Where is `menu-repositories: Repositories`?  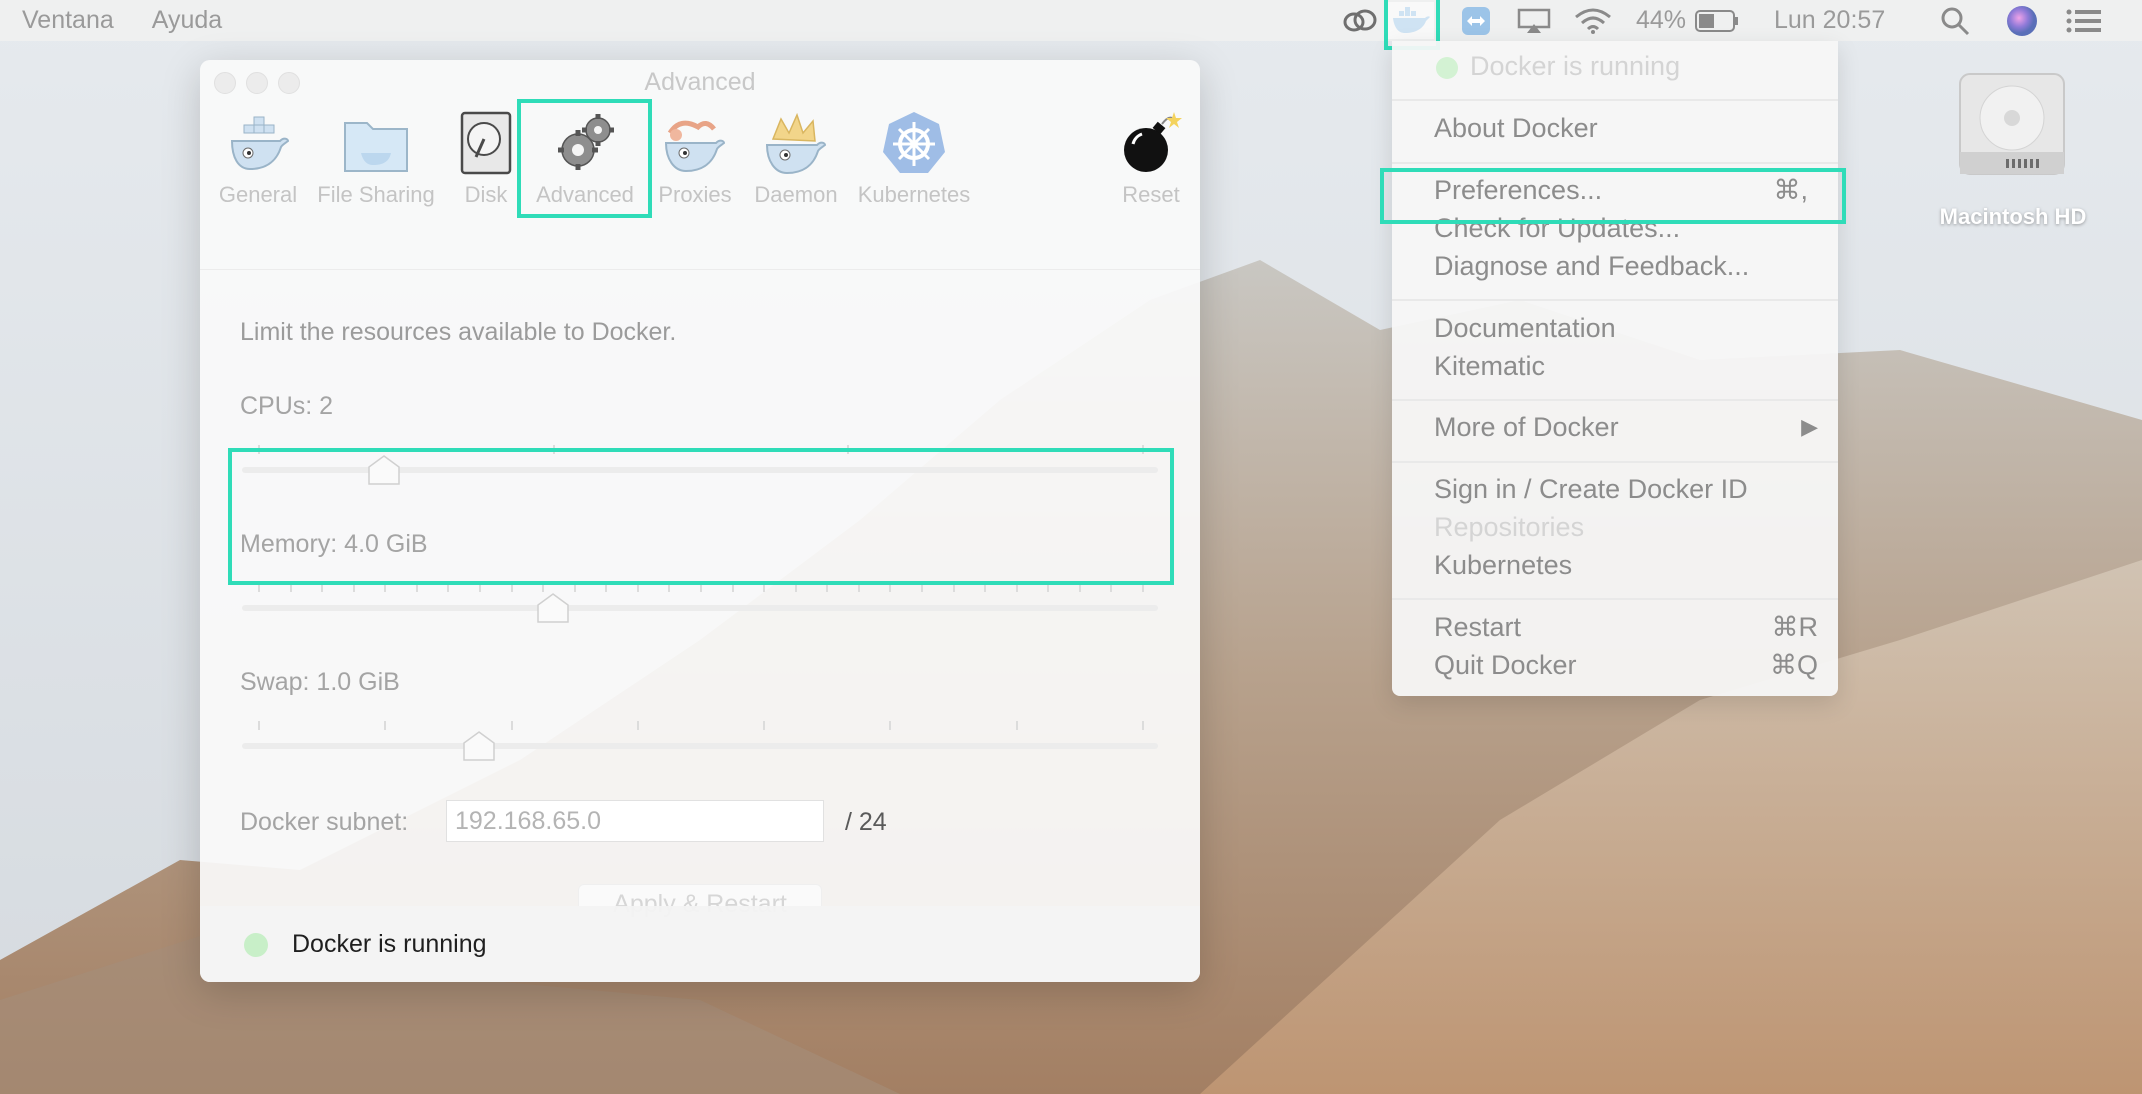
menu-repositories: Repositories is located at coordinates (1509, 527).